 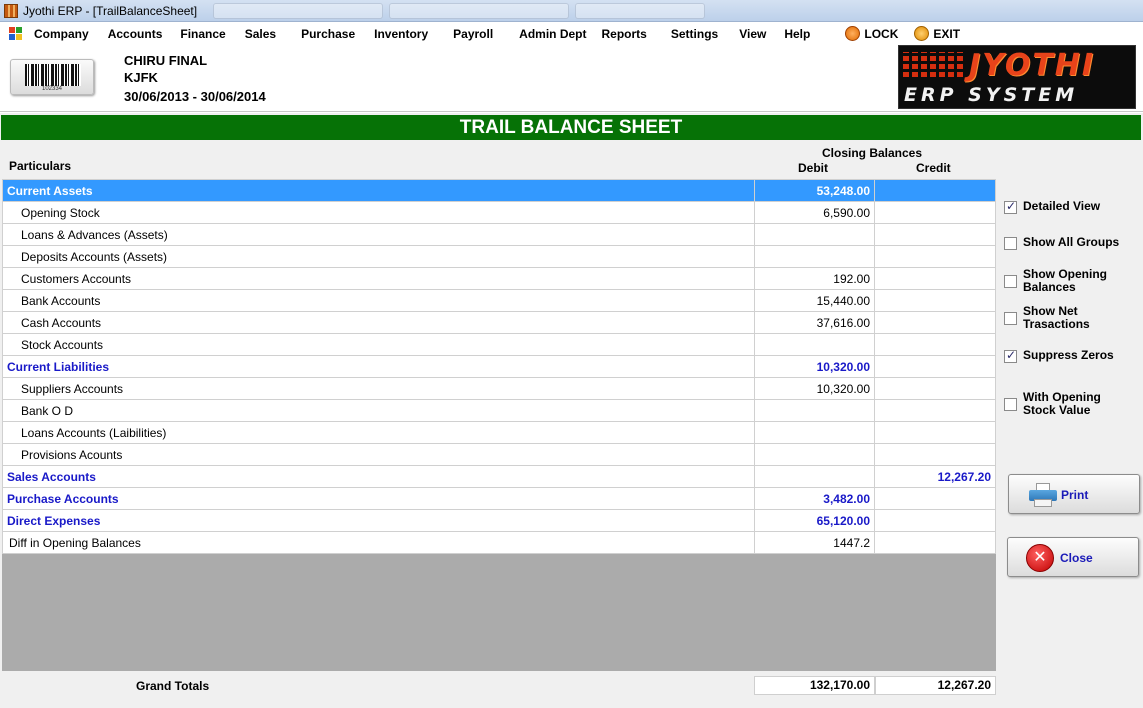 I want to click on lock-icon, so click(x=853, y=33).